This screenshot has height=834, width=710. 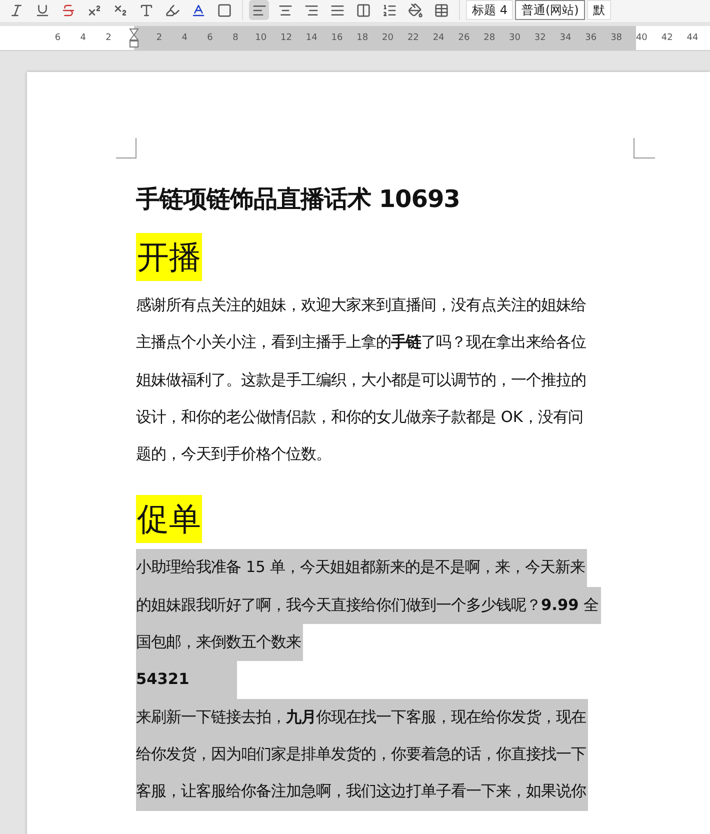 I want to click on ruler-number: 10, so click(x=261, y=38).